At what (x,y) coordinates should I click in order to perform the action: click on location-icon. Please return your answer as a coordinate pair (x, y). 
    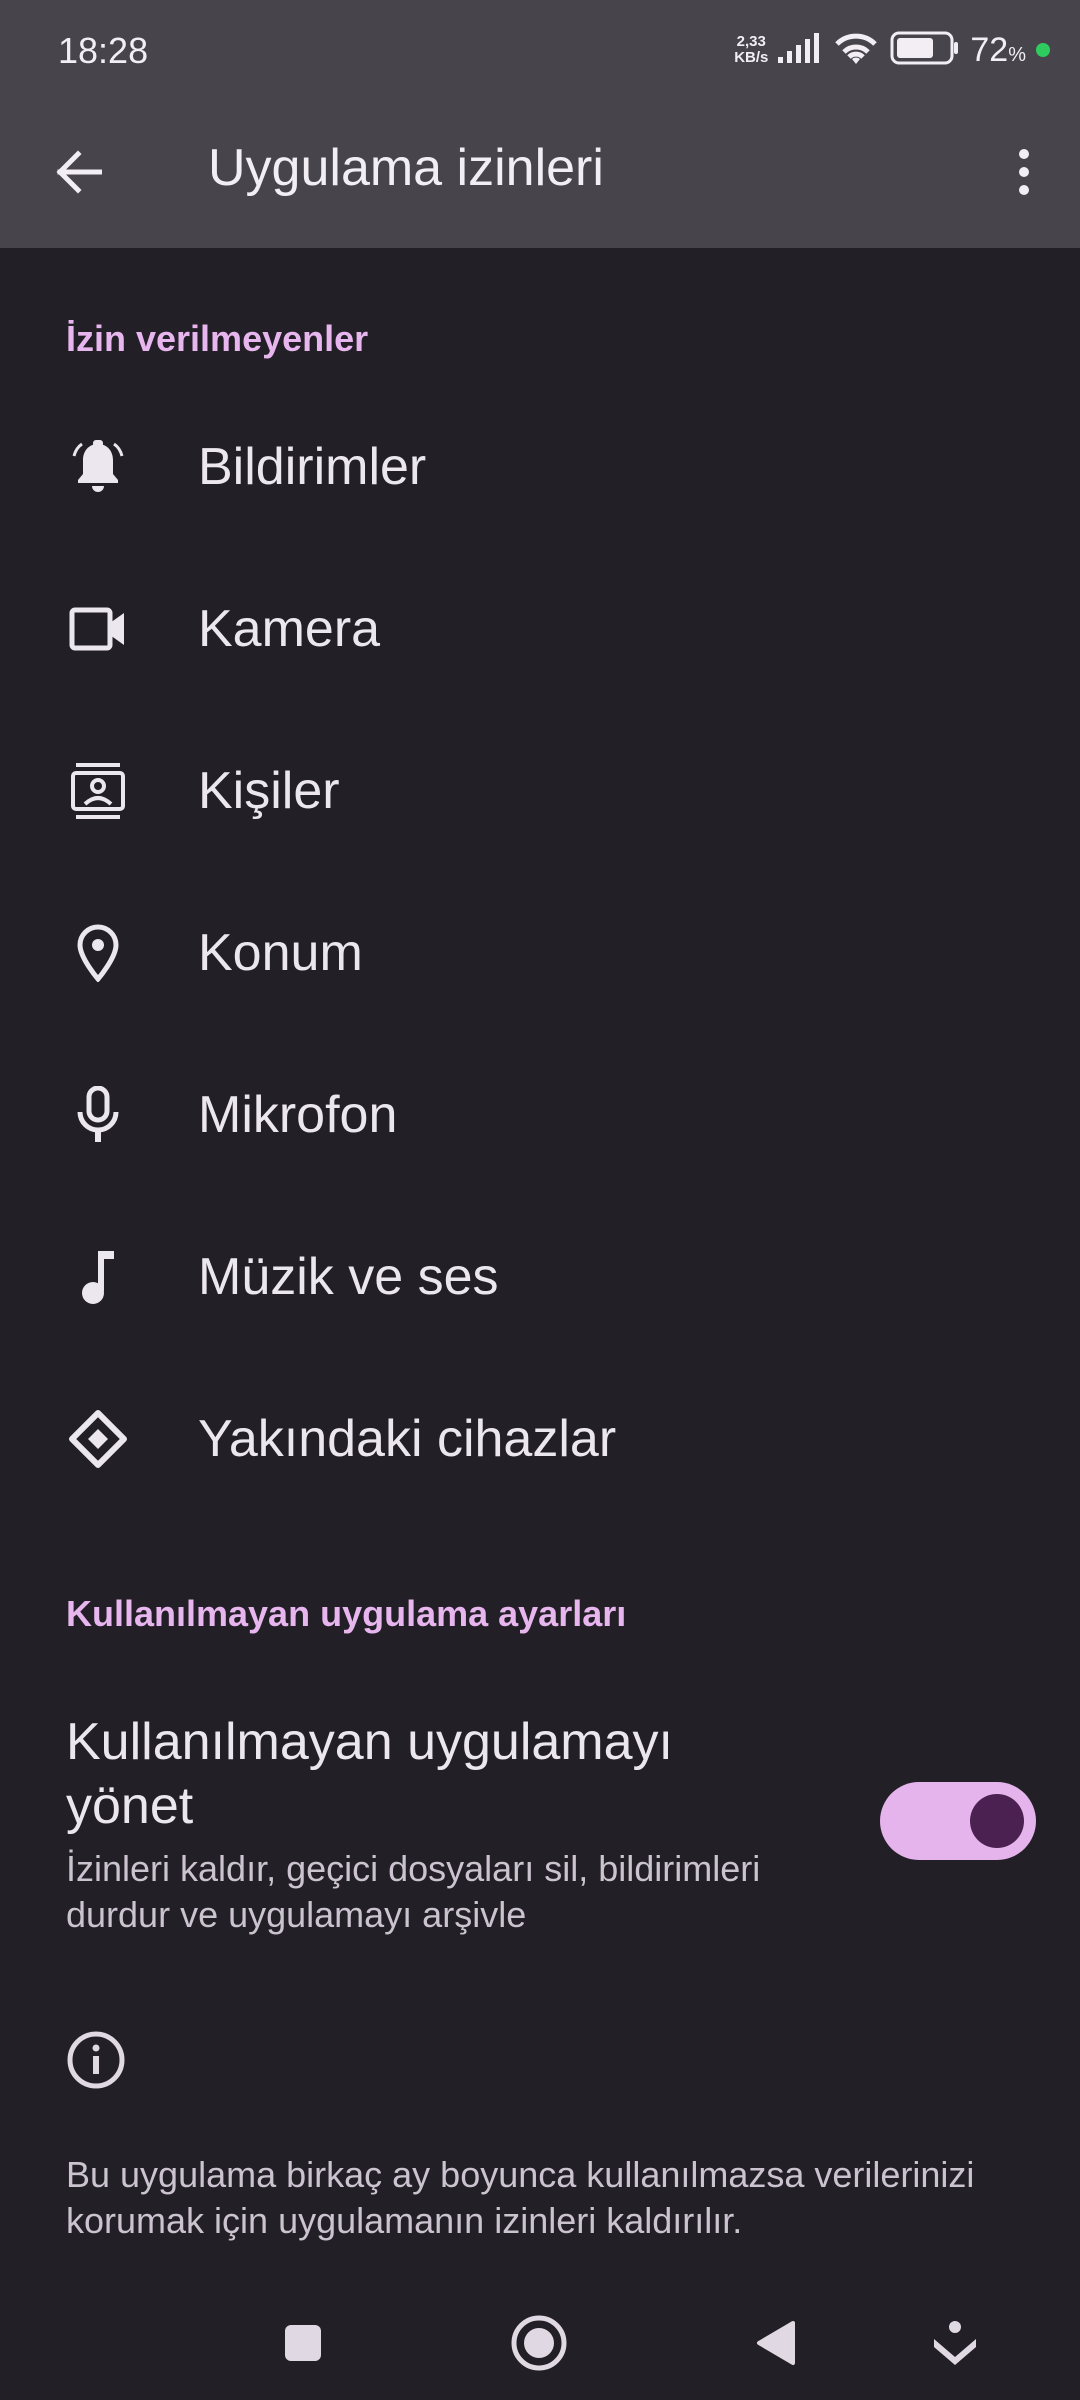
    Looking at the image, I should click on (98, 953).